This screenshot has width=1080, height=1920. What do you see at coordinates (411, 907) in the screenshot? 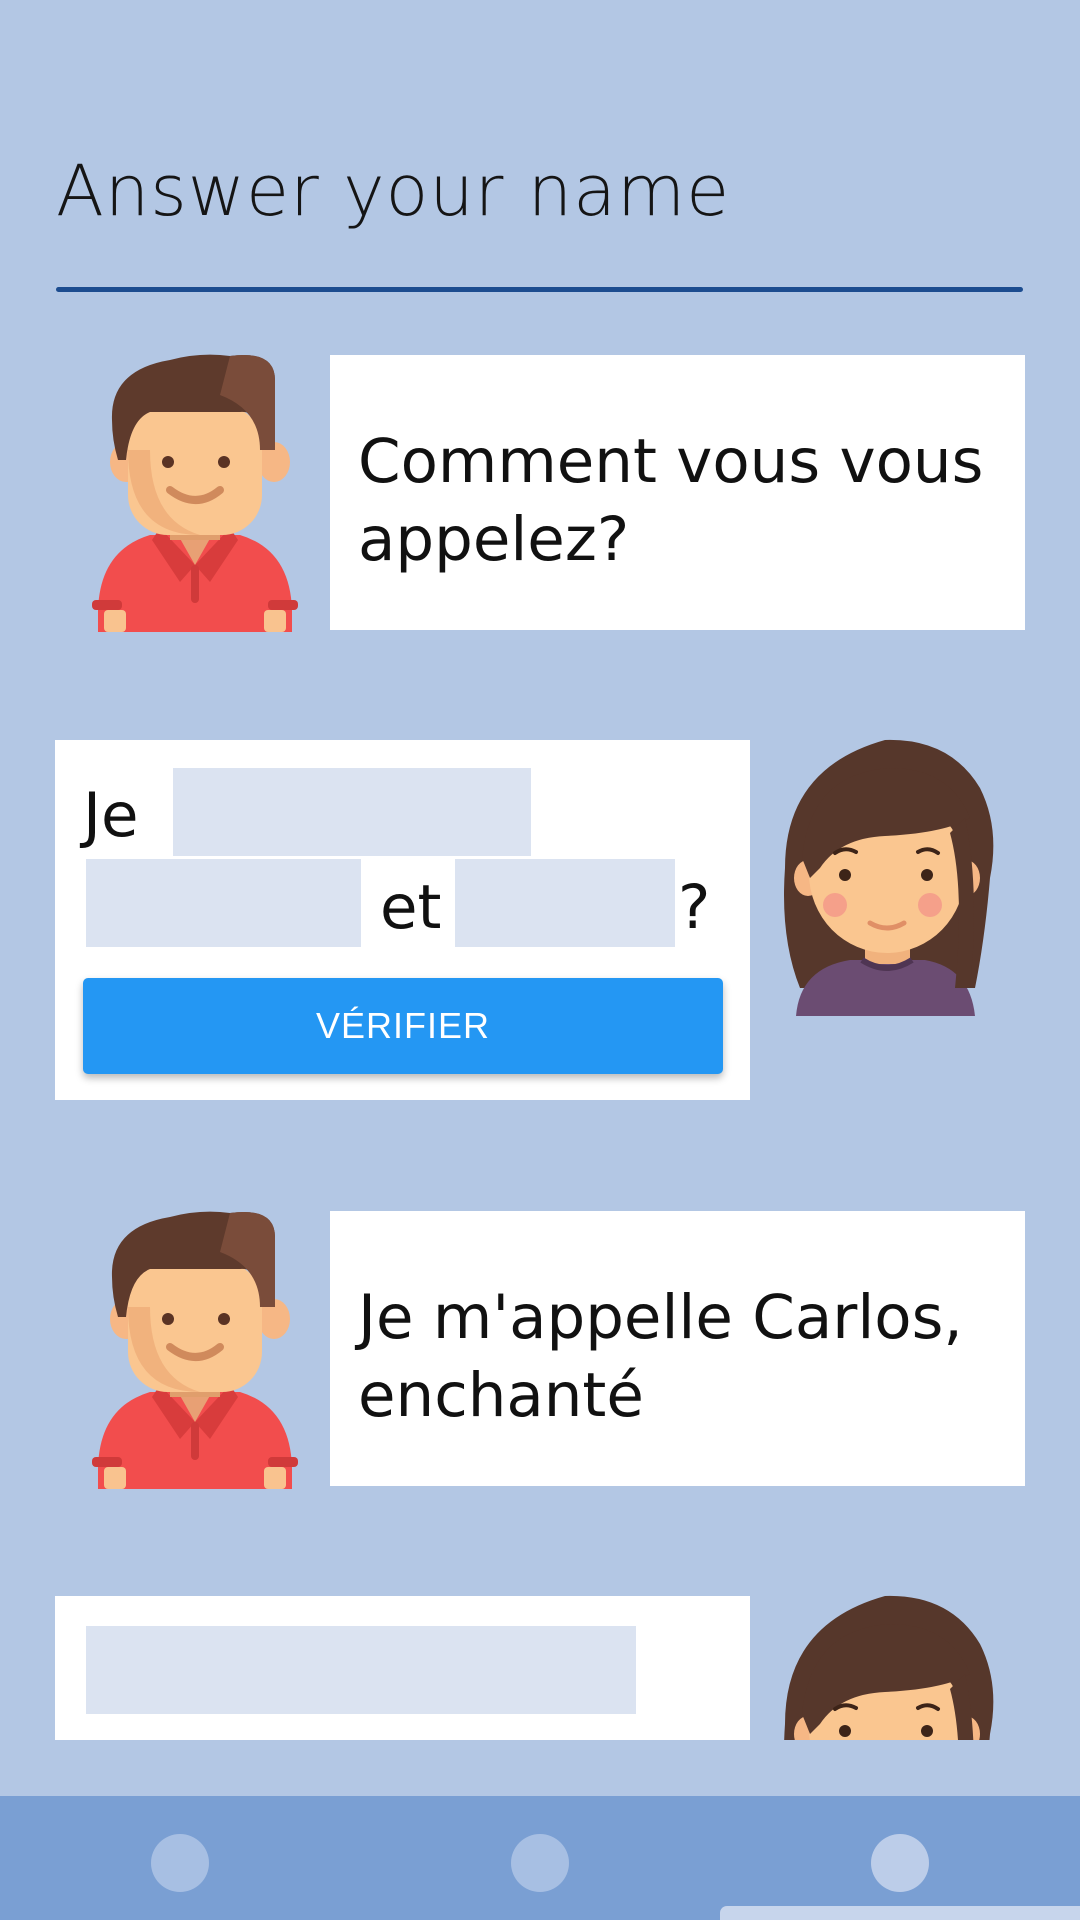
I see `word-et: et` at bounding box center [411, 907].